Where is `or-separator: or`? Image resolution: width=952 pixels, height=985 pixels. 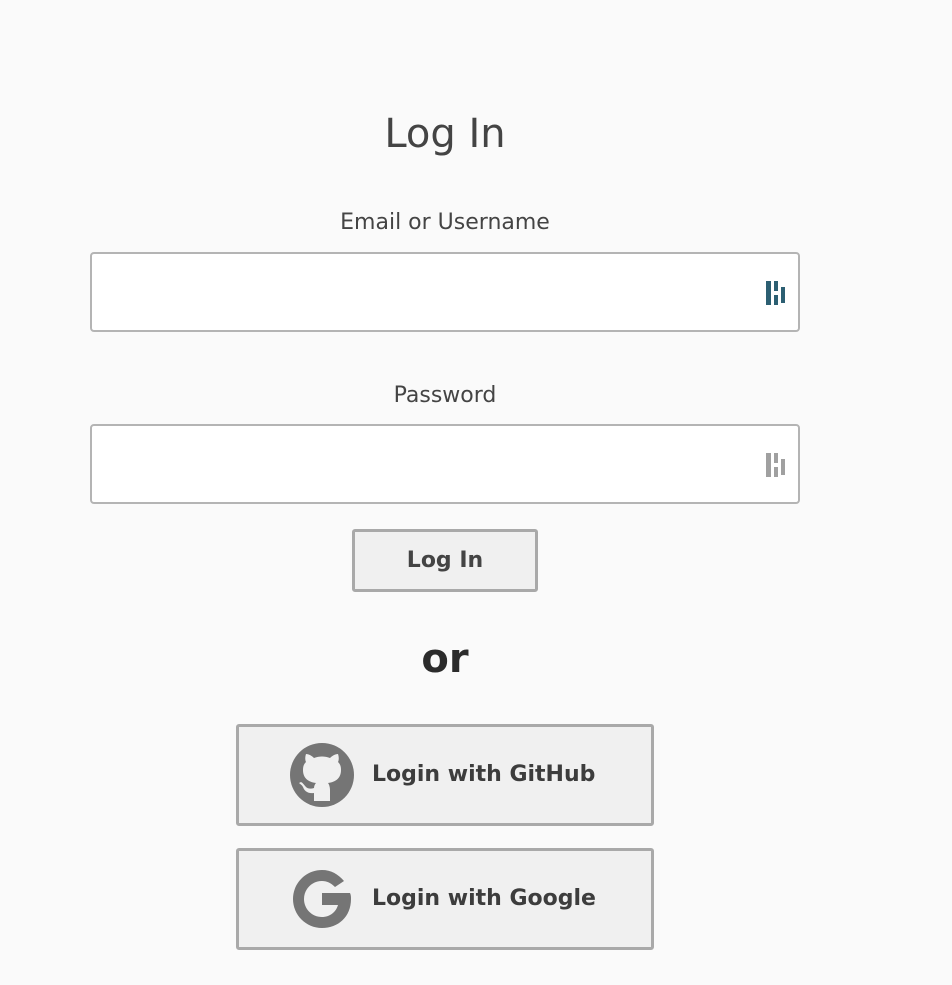
or-separator: or is located at coordinates (445, 659).